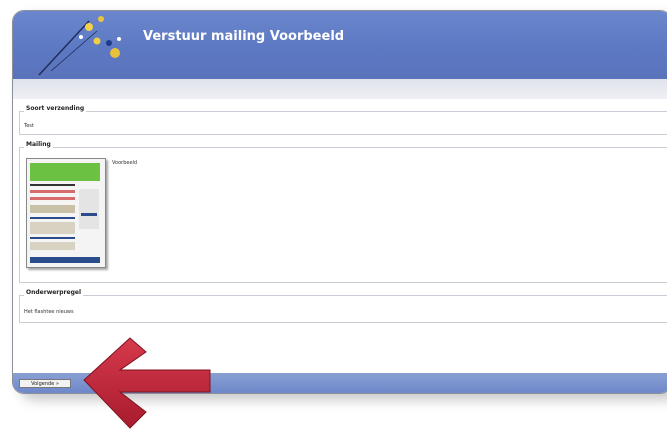  I want to click on section-value: Test, so click(29, 126).